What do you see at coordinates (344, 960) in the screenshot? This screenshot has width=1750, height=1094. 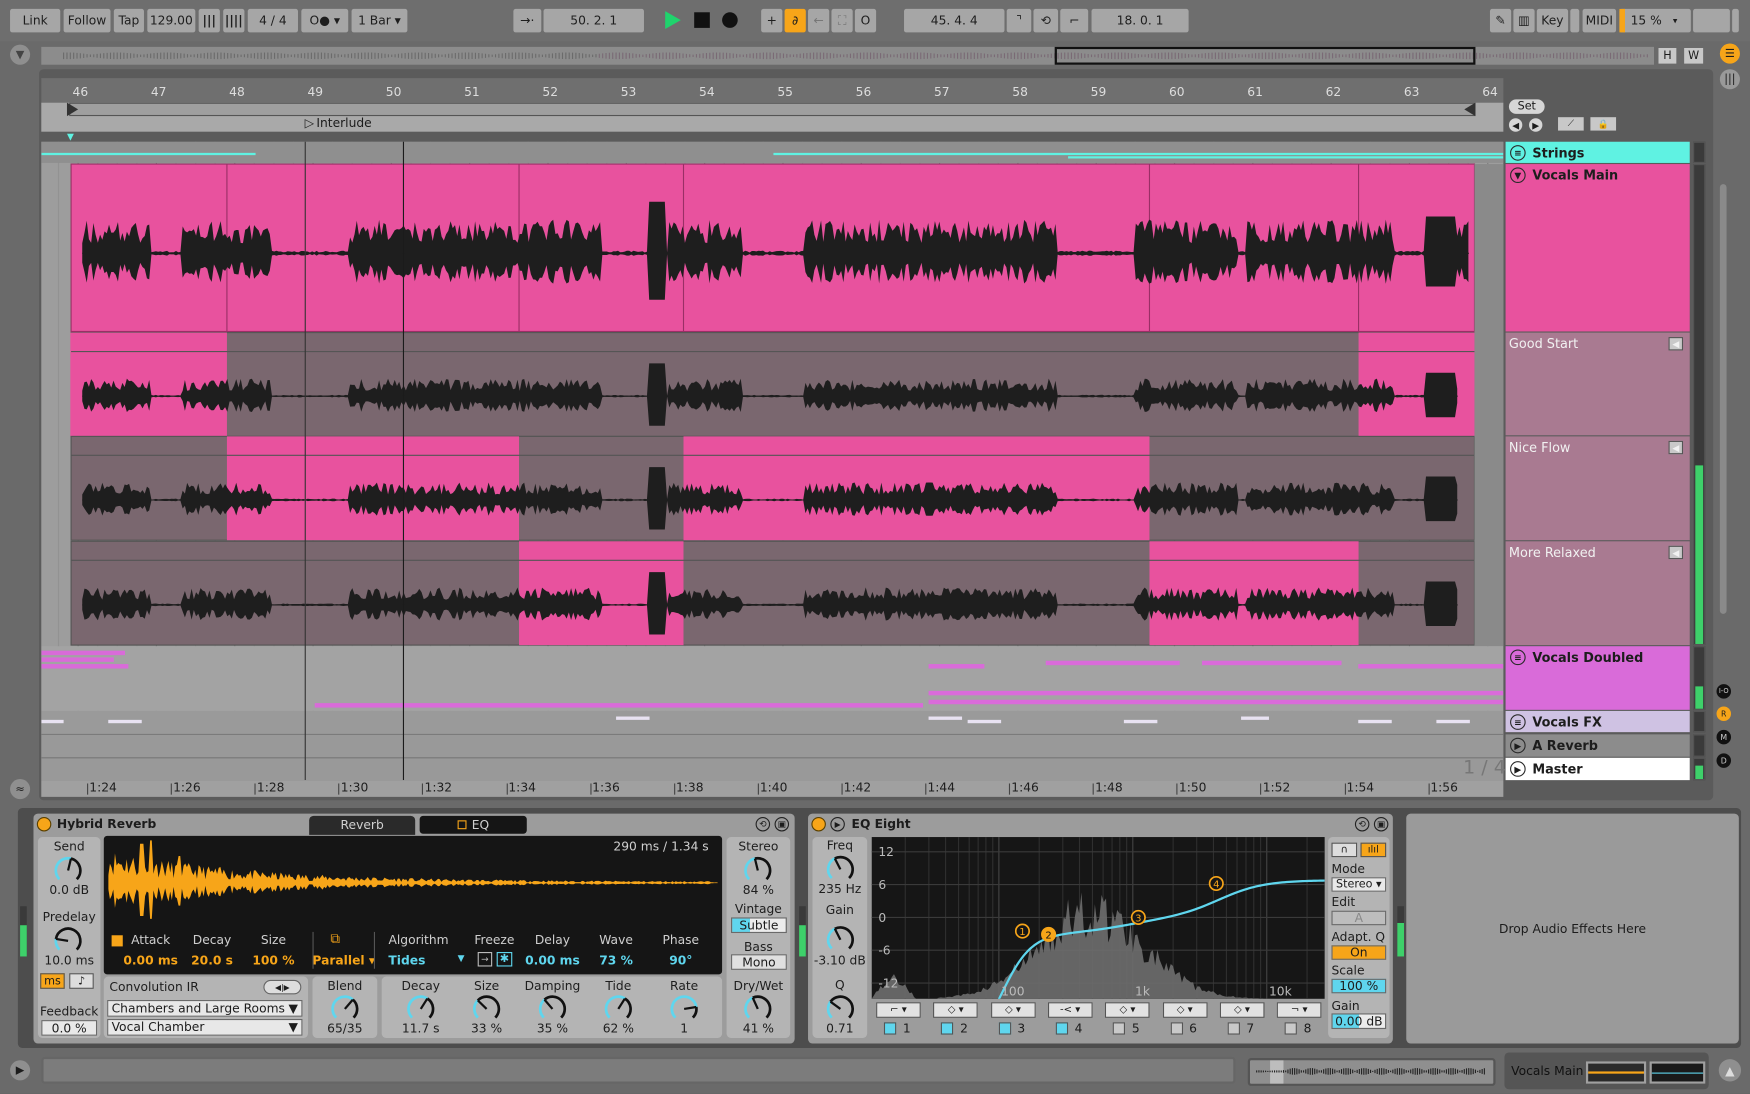 I see `param-value: Parallel ▾` at bounding box center [344, 960].